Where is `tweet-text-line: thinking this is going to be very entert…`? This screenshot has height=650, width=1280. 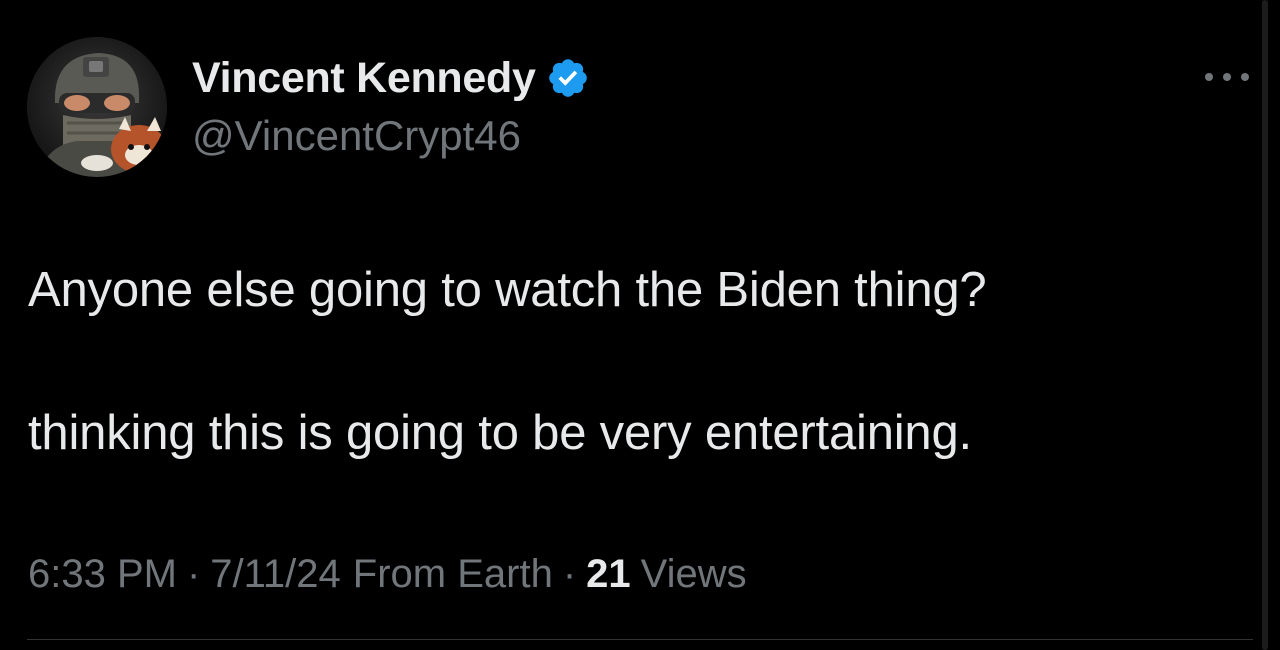 tweet-text-line: thinking this is going to be very entert… is located at coordinates (500, 433).